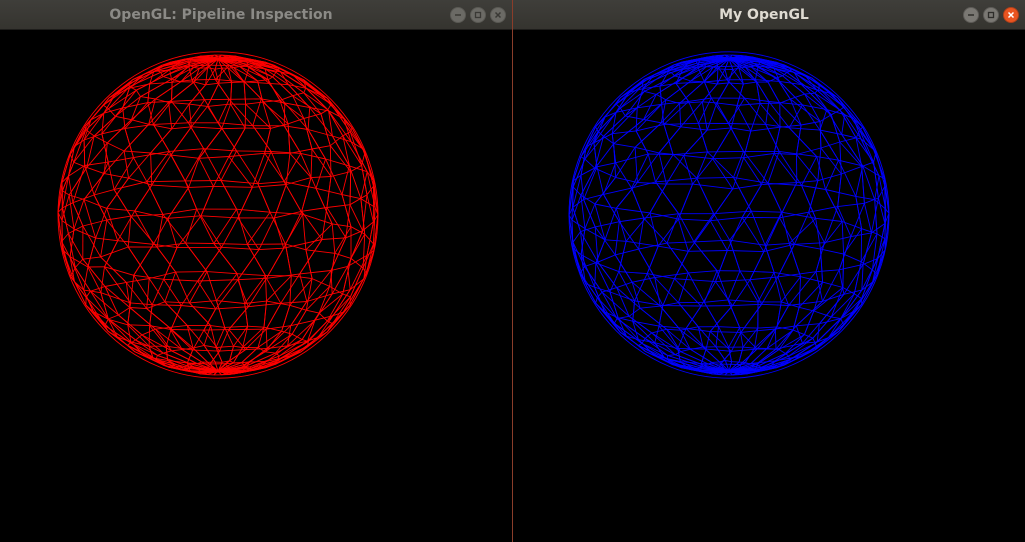 This screenshot has width=1025, height=542. I want to click on window-titlebar: My OpenGL, so click(769, 15).